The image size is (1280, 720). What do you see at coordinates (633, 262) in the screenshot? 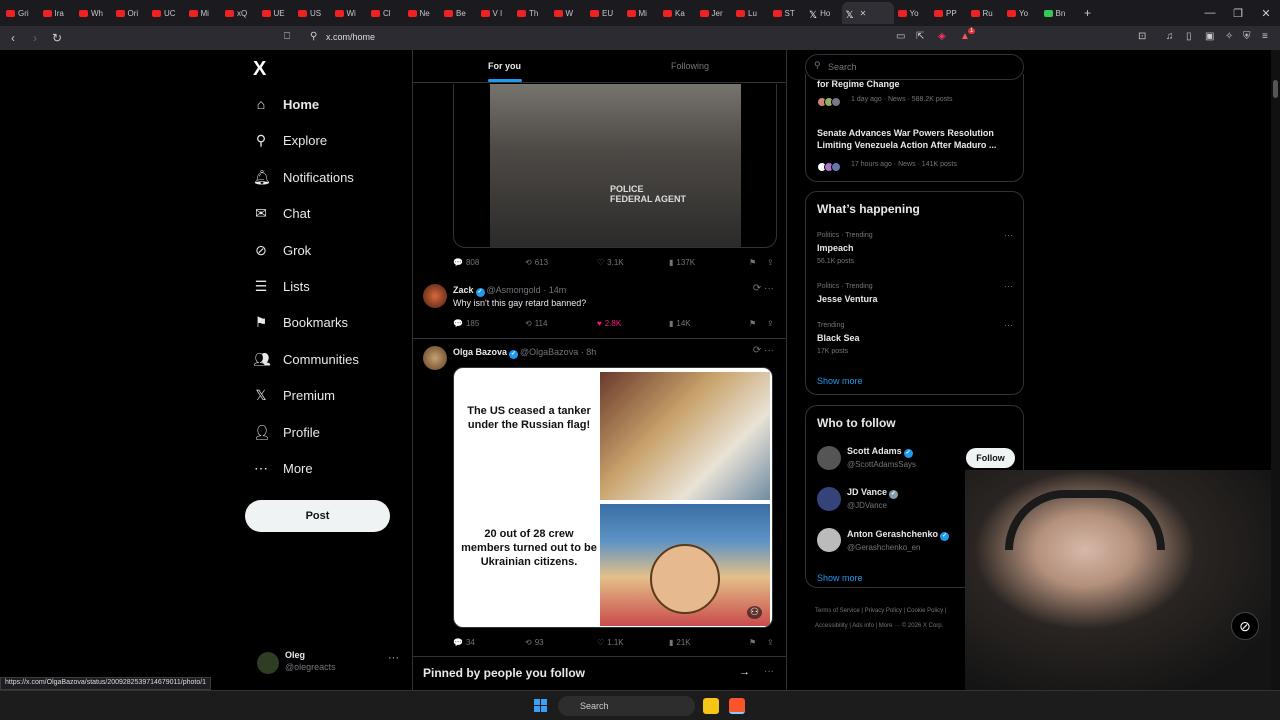
I see `like-button: ♡ 3.1K` at bounding box center [633, 262].